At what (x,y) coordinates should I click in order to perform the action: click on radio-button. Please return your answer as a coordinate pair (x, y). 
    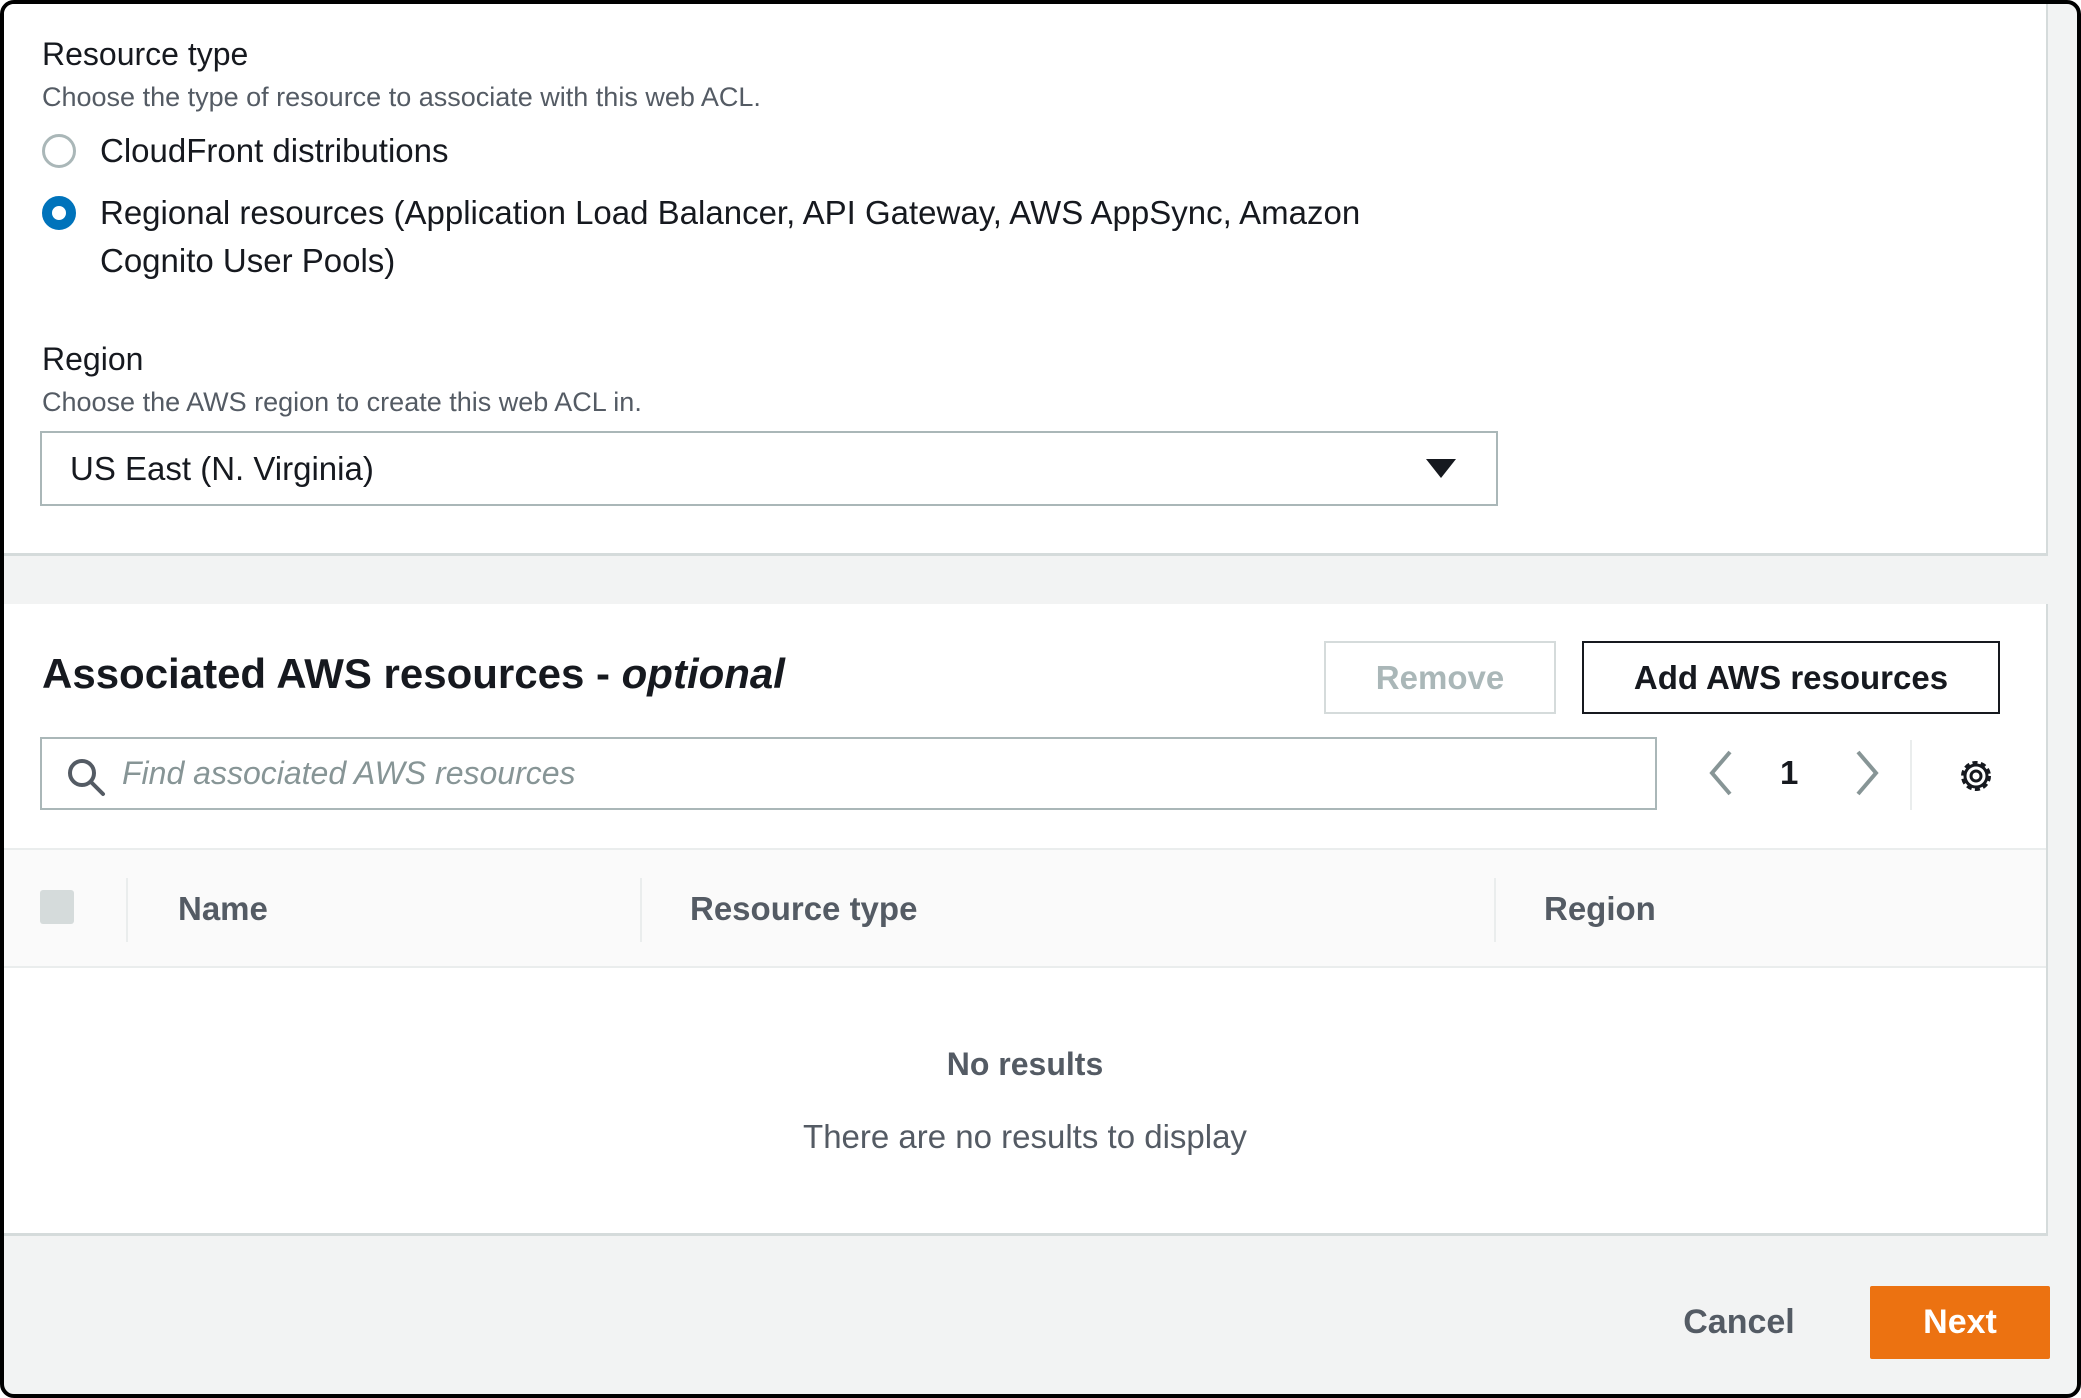
    Looking at the image, I should click on (59, 151).